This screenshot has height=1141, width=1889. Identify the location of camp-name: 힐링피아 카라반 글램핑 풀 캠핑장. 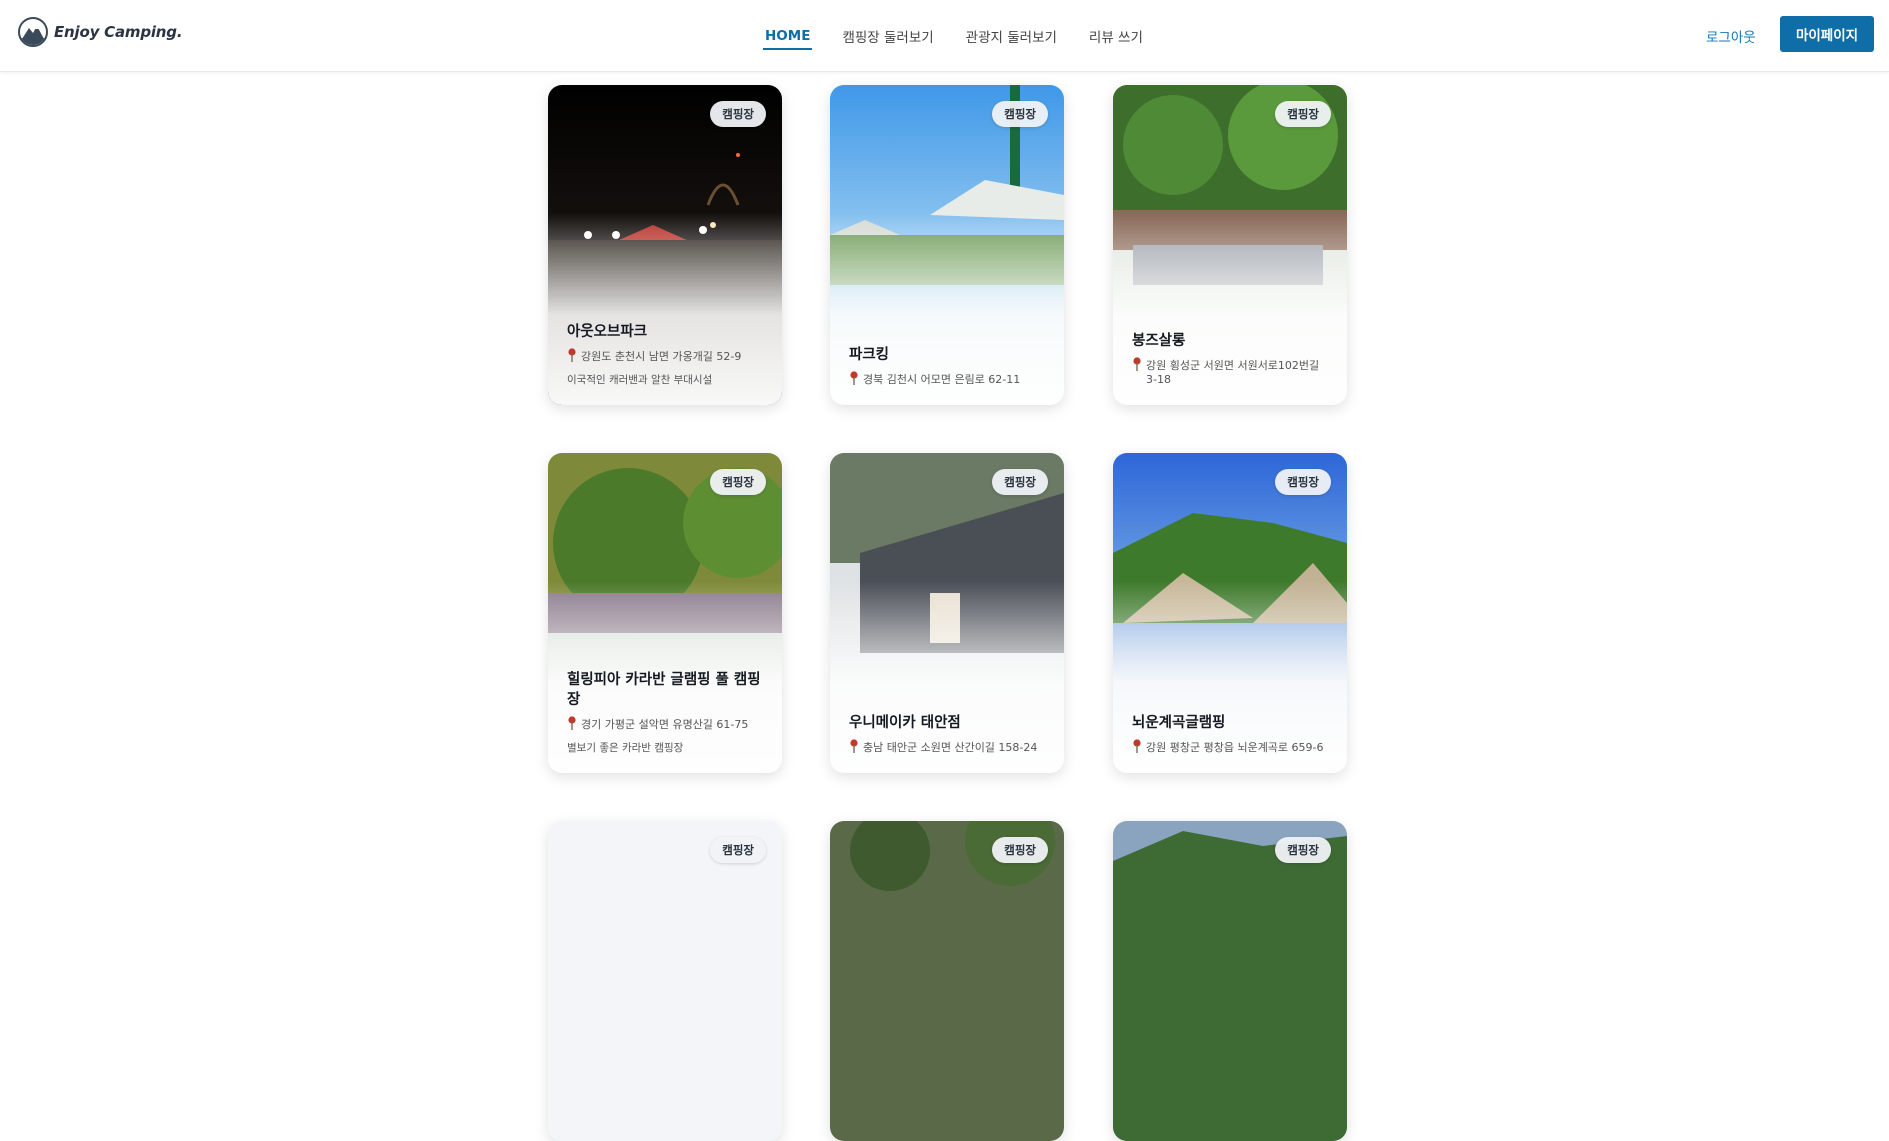
(664, 690).